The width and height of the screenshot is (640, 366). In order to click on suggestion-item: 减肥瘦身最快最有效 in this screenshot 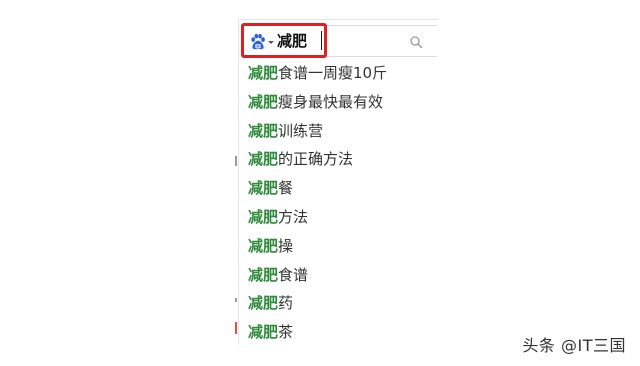, I will do `click(343, 102)`.